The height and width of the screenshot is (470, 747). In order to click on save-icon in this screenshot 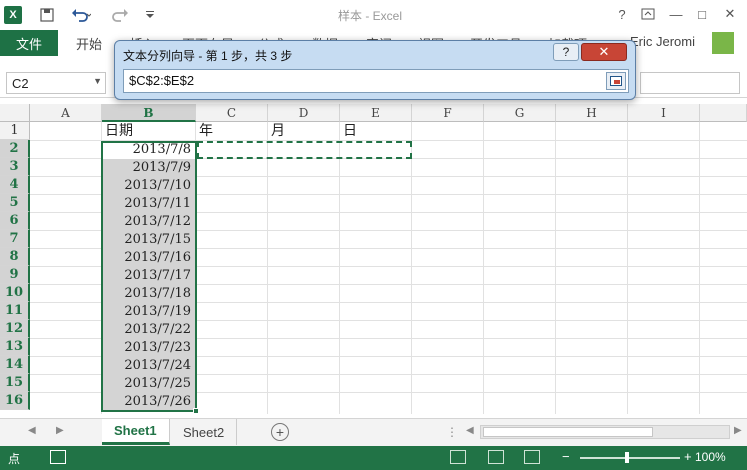, I will do `click(47, 15)`.